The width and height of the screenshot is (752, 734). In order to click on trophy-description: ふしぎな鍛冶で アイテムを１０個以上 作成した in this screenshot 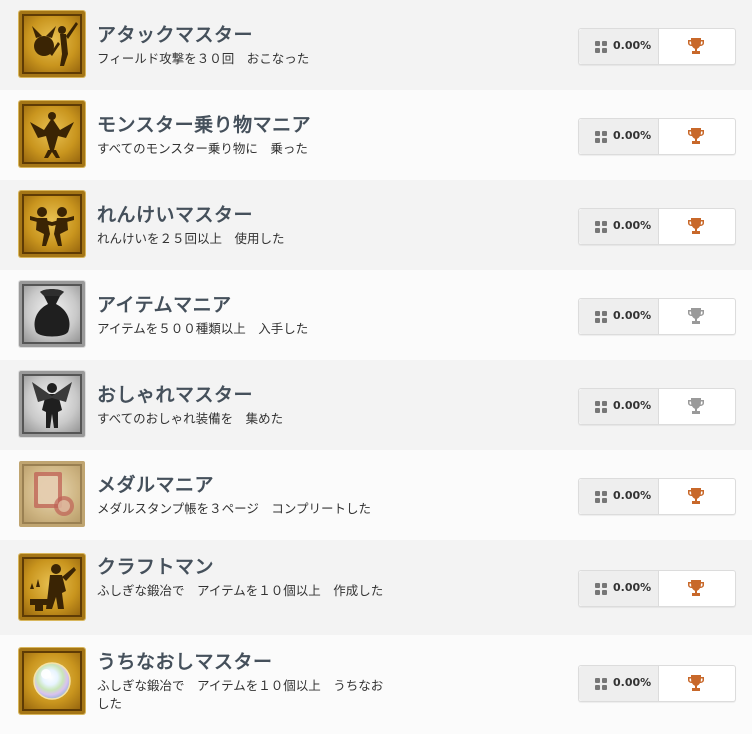, I will do `click(240, 590)`.